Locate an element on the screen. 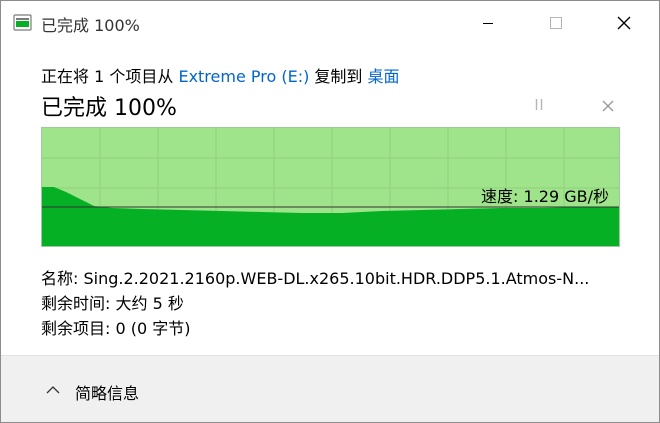 This screenshot has height=423, width=660. destination-link: 桌面 is located at coordinates (384, 76).